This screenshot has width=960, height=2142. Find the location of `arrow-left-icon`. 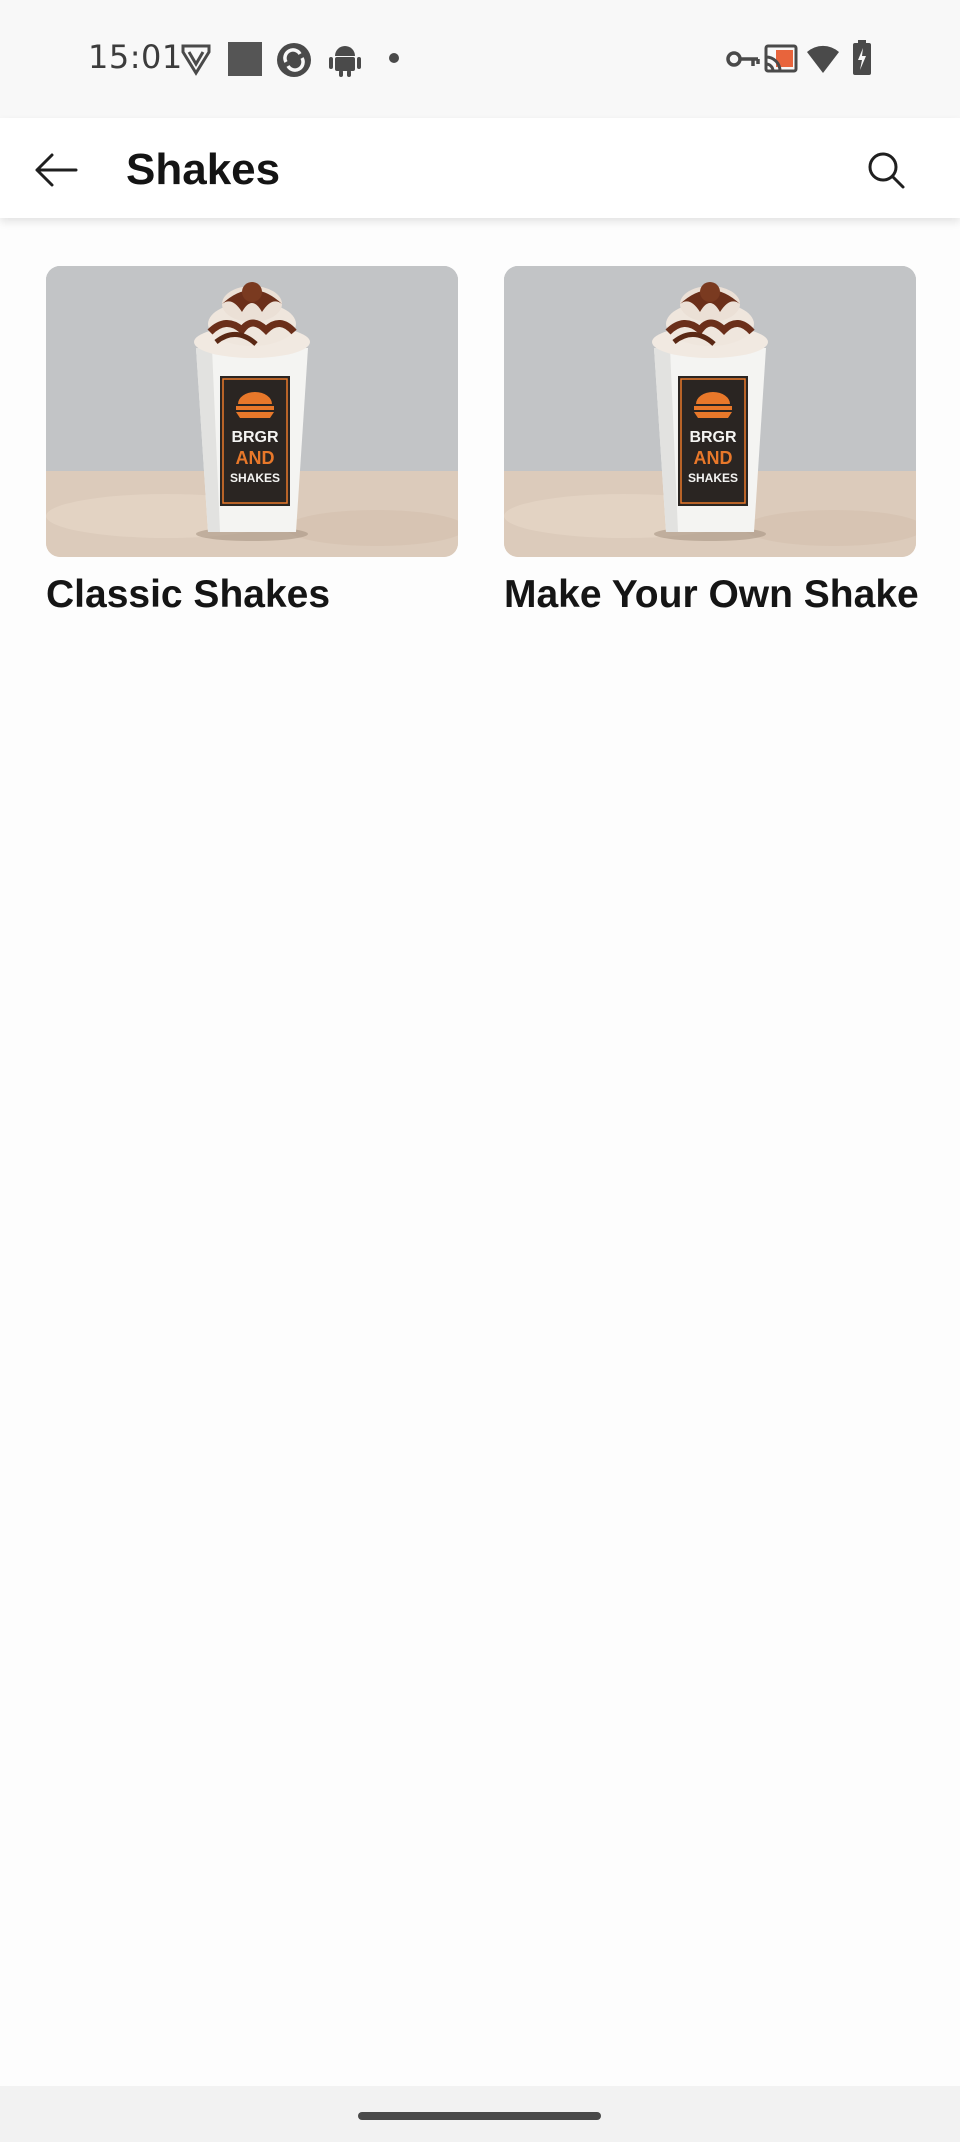

arrow-left-icon is located at coordinates (56, 170).